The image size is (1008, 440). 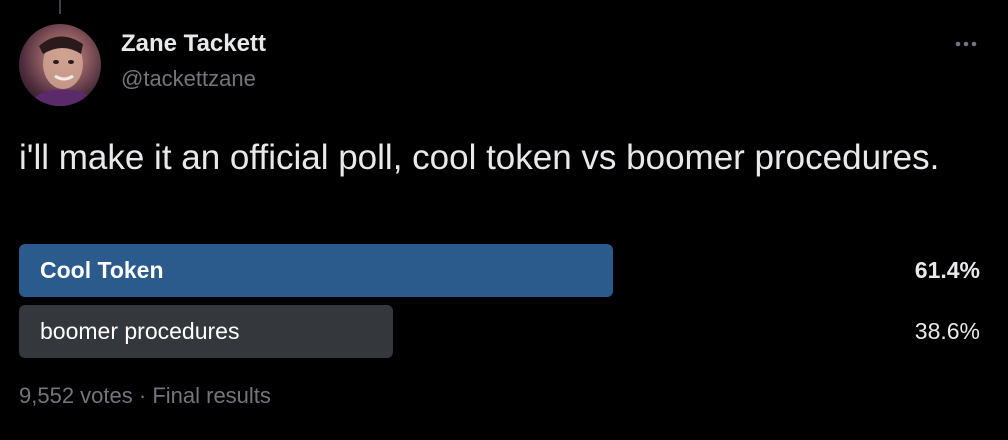 I want to click on poll-status: Final results, so click(x=211, y=395).